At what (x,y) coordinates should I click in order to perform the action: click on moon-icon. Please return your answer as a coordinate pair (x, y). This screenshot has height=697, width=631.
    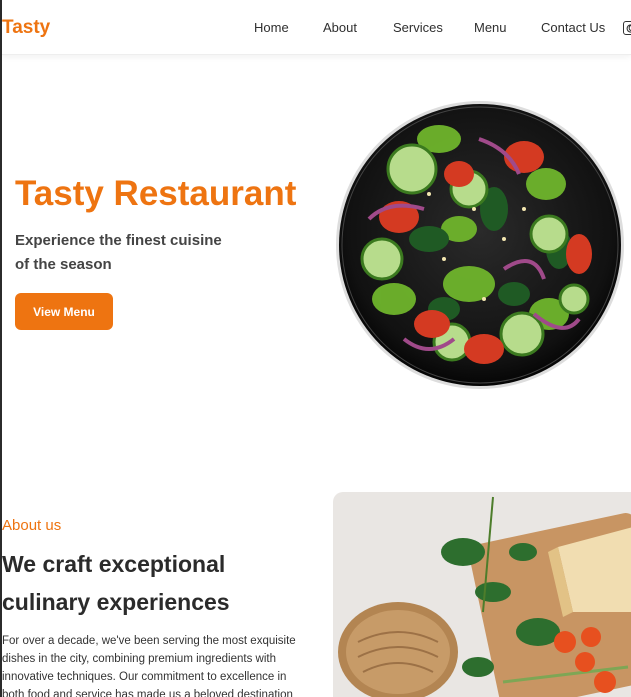
    Looking at the image, I should click on (628, 28).